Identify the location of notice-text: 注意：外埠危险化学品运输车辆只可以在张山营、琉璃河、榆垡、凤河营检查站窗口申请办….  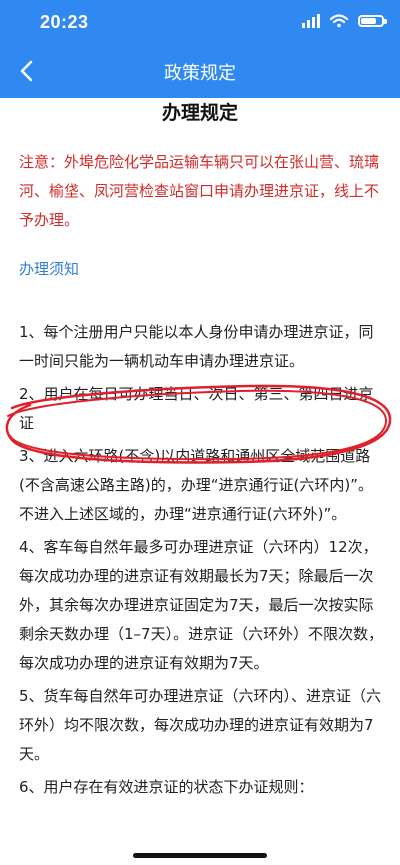
(199, 191).